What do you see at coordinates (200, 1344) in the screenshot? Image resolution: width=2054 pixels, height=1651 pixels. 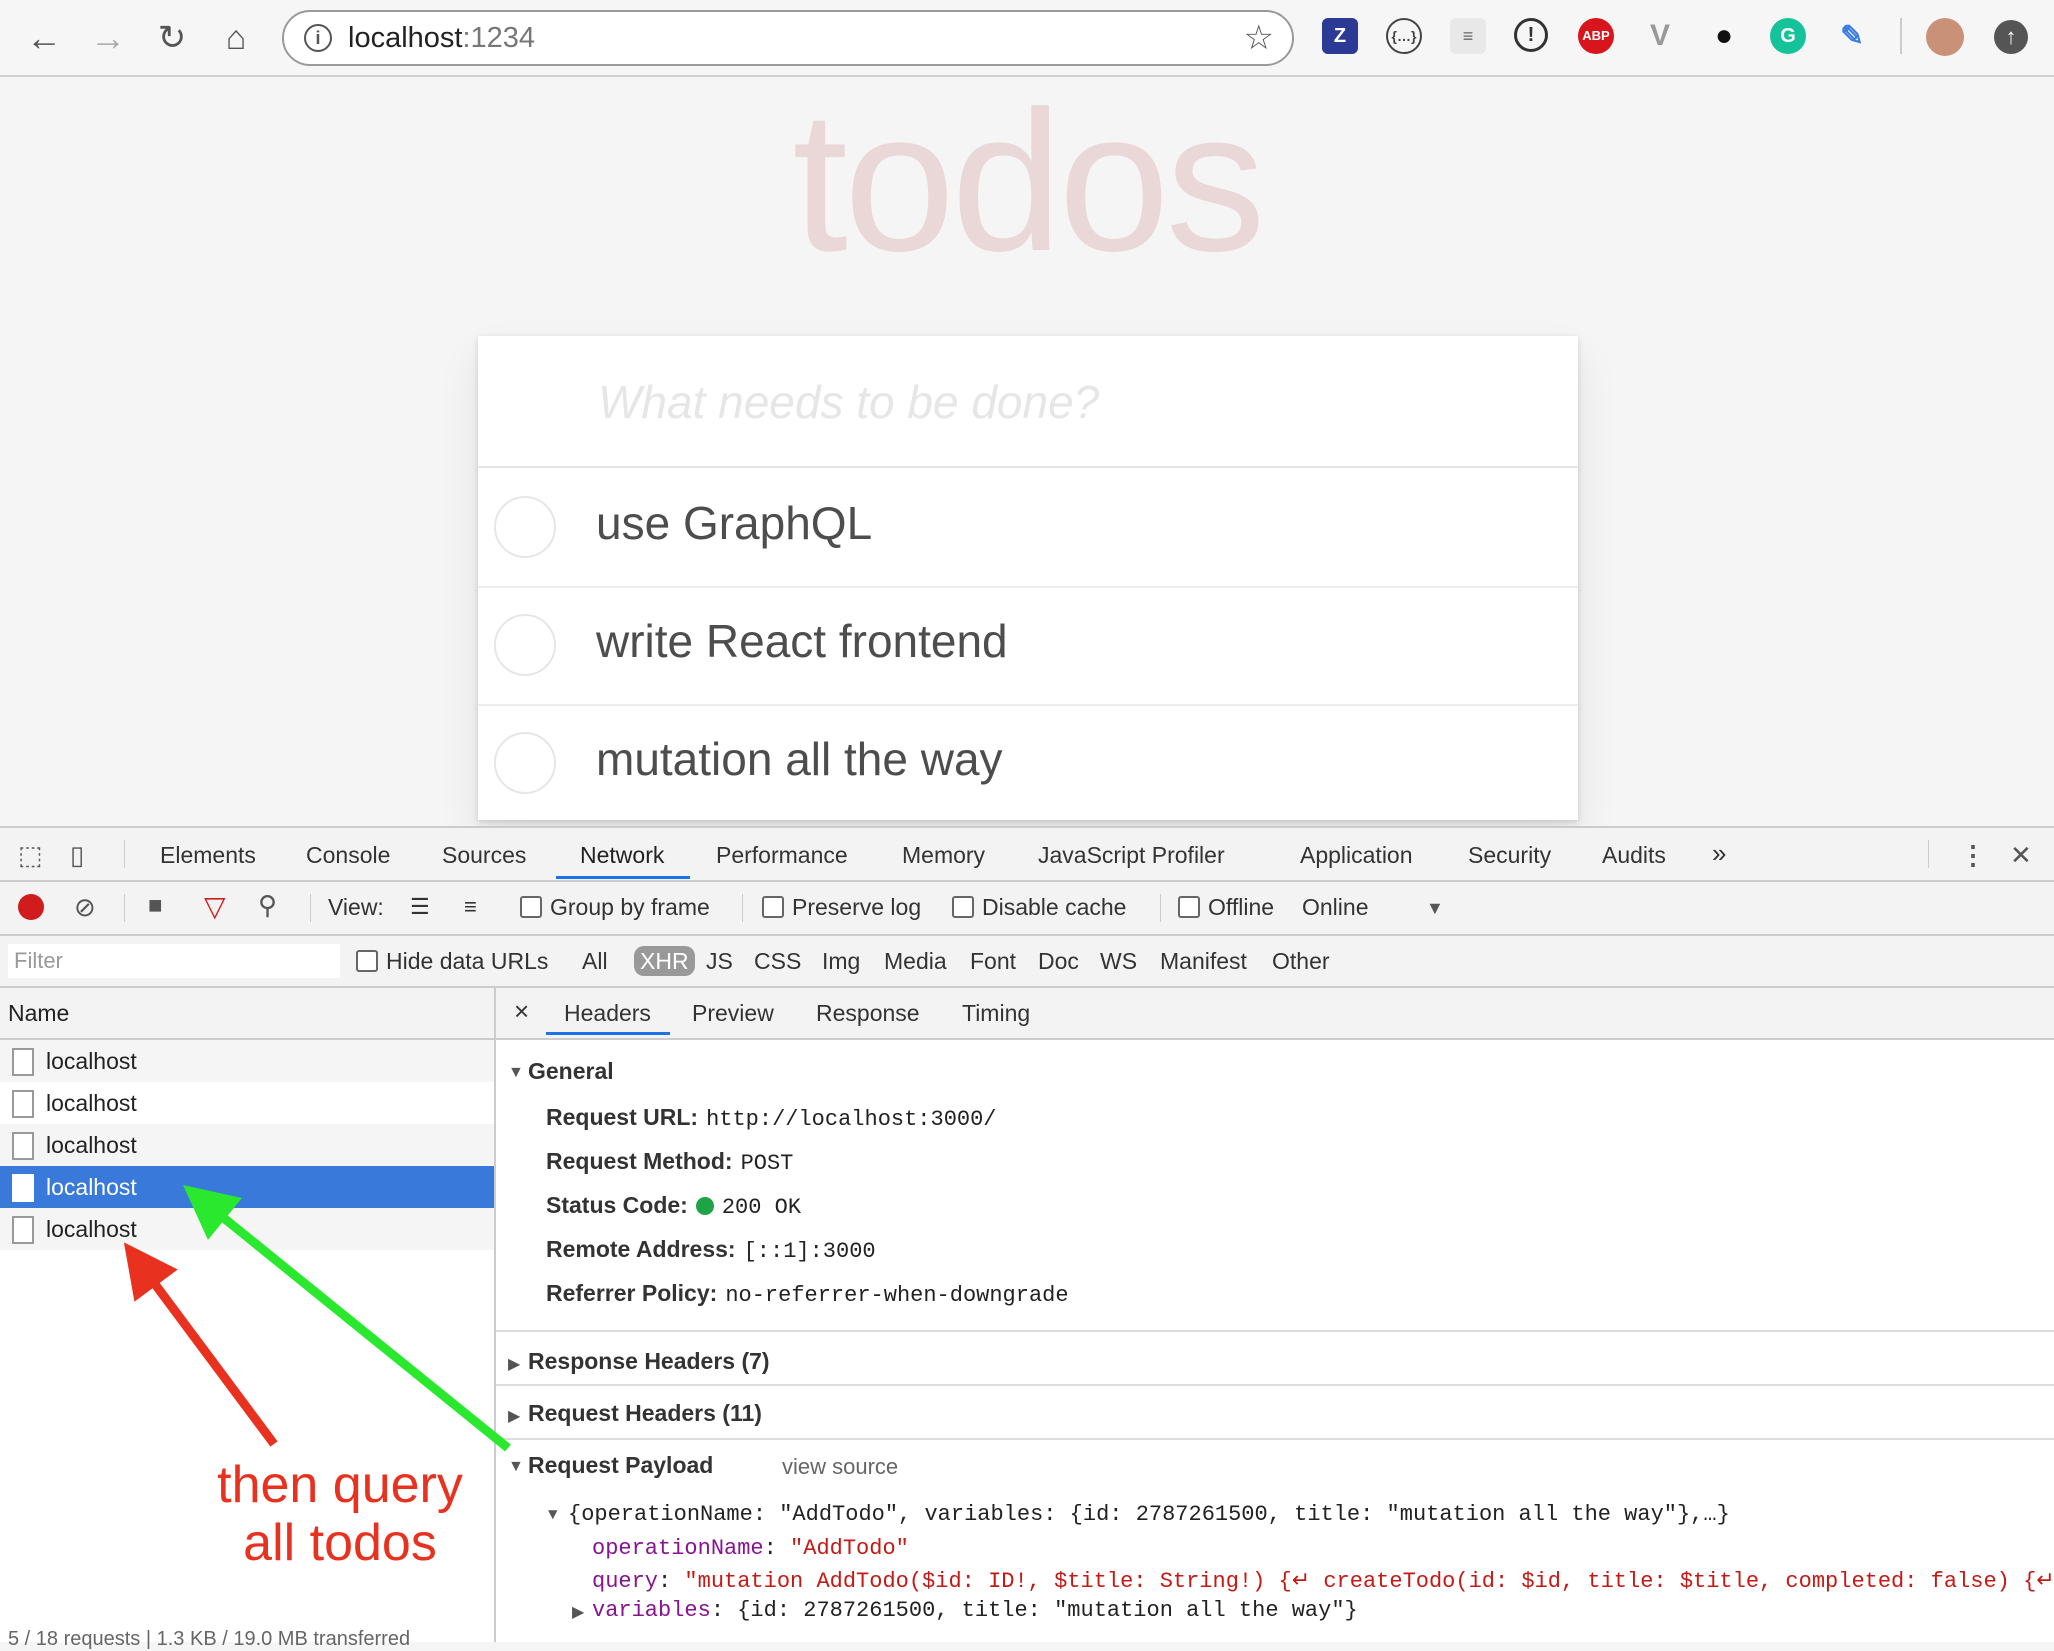 I see `red-arrow` at bounding box center [200, 1344].